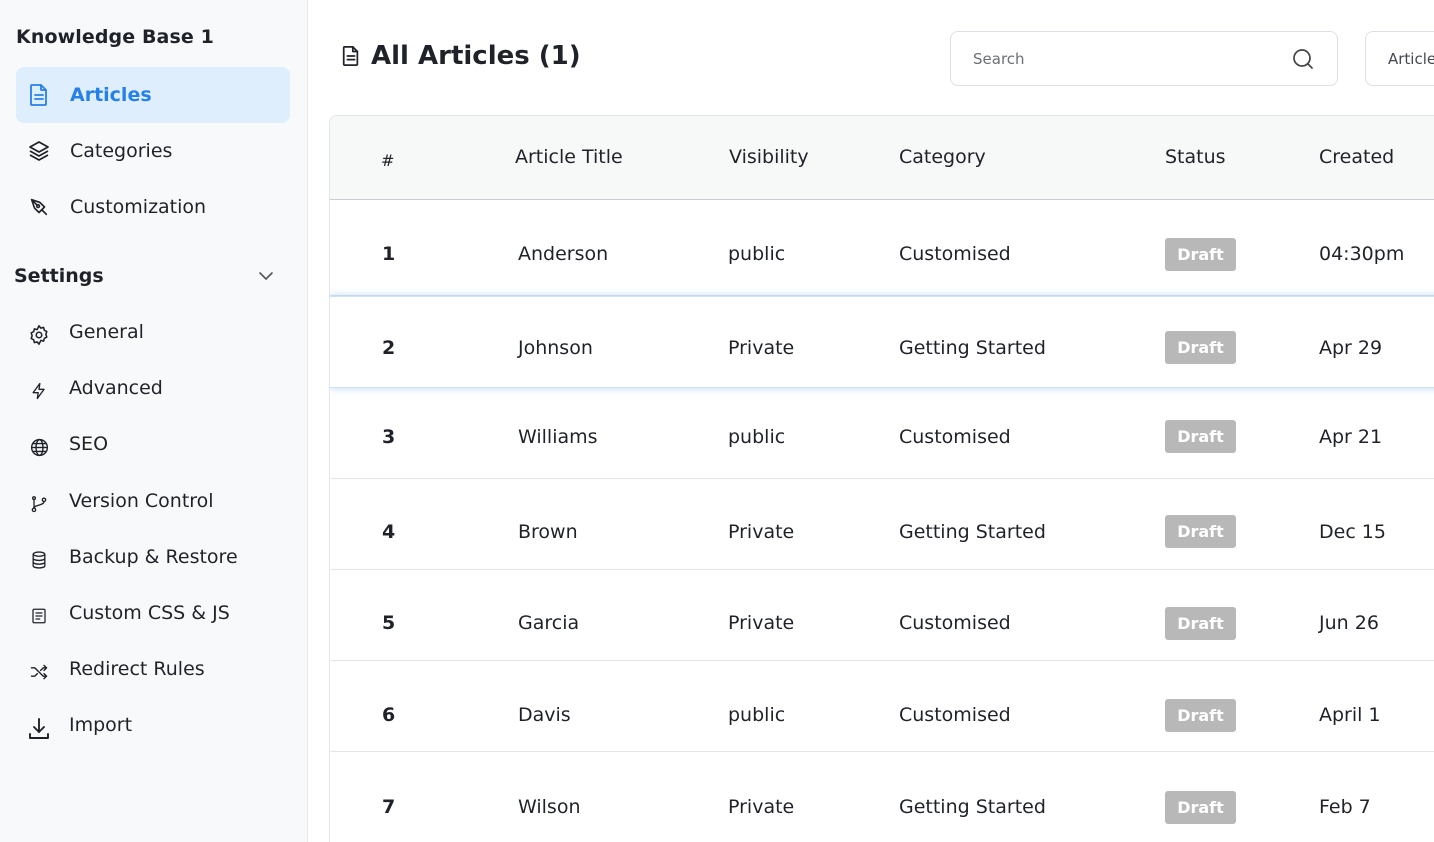 Image resolution: width=1434 pixels, height=842 pixels. I want to click on download-icon, so click(39, 728).